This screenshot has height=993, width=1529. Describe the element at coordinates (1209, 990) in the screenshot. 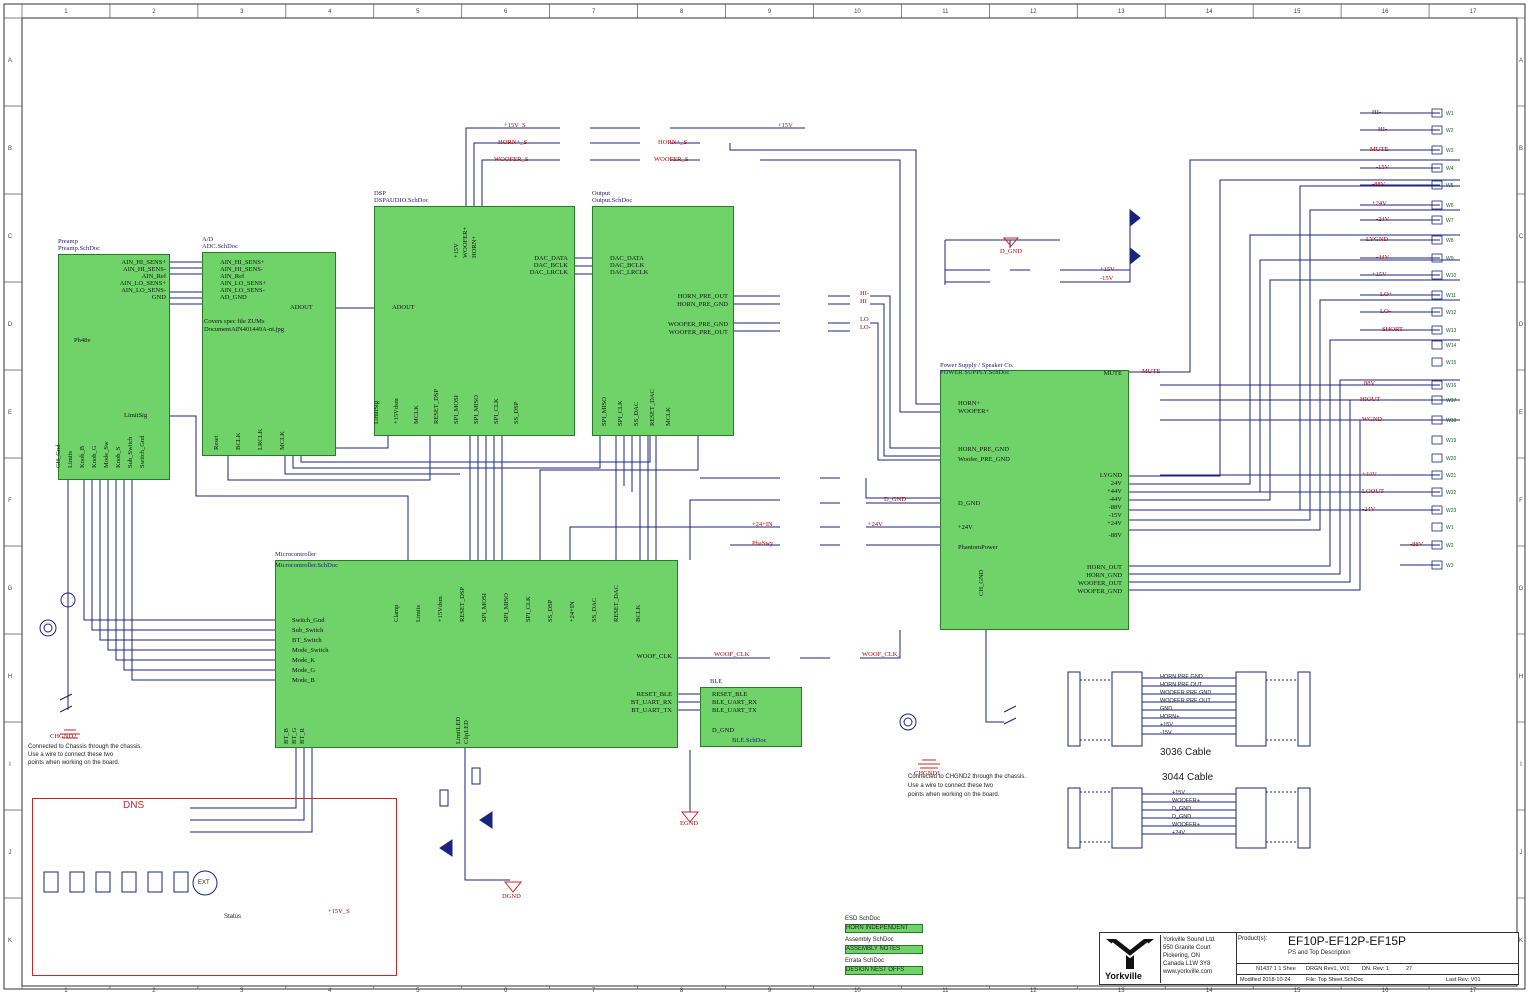

I see `frame-col-label: 14` at that location.